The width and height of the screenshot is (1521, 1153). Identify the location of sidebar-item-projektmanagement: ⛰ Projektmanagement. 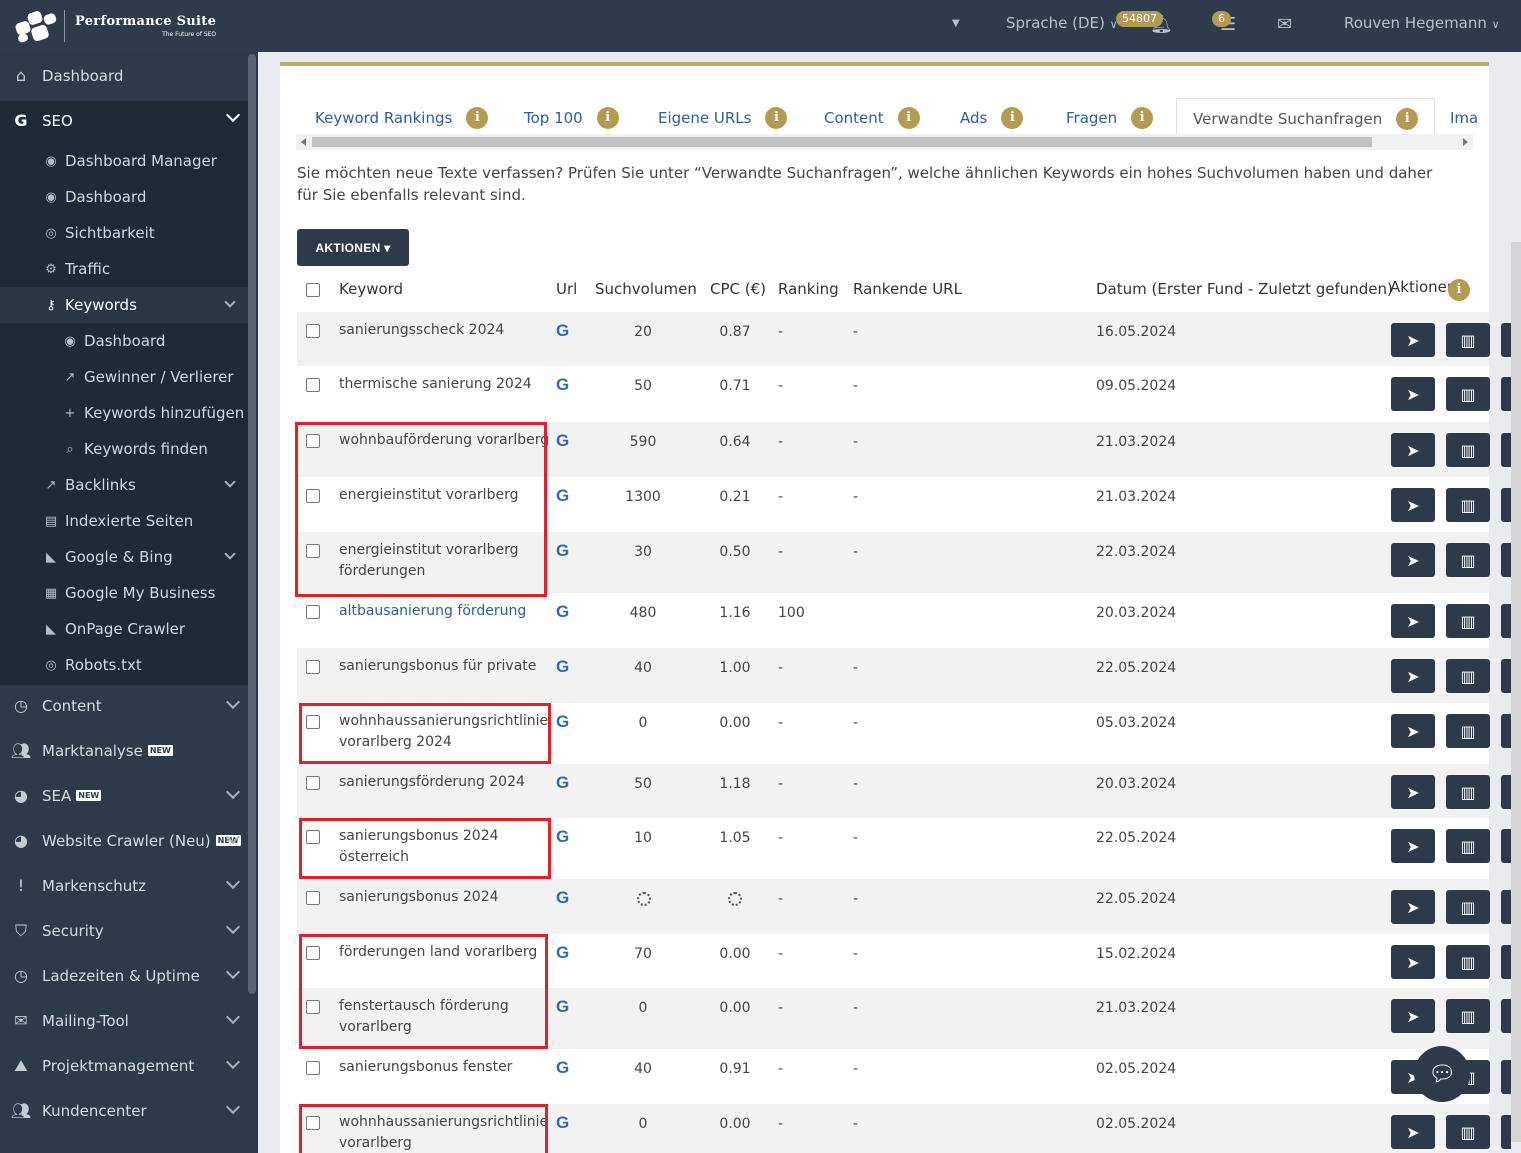
(124, 1065).